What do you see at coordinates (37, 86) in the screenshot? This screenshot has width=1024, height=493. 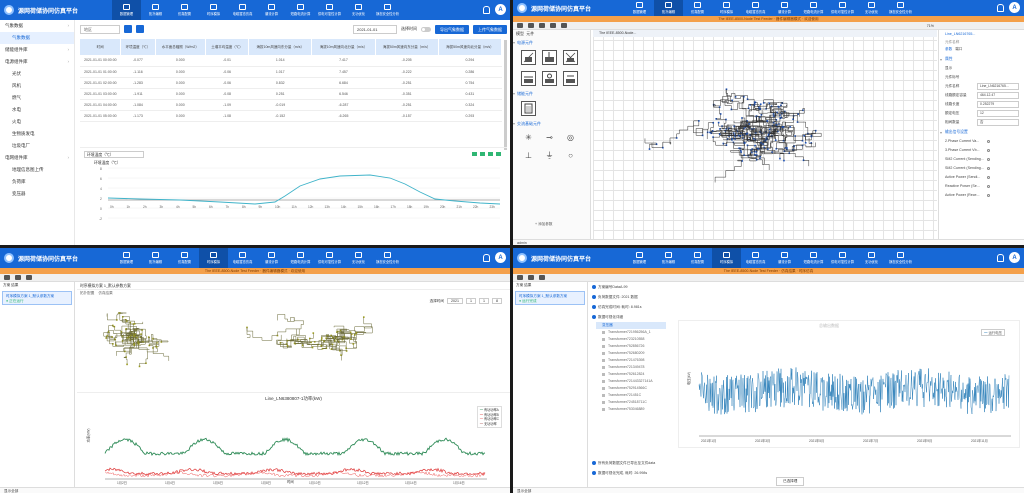 I see `sidebar-item: 风机` at bounding box center [37, 86].